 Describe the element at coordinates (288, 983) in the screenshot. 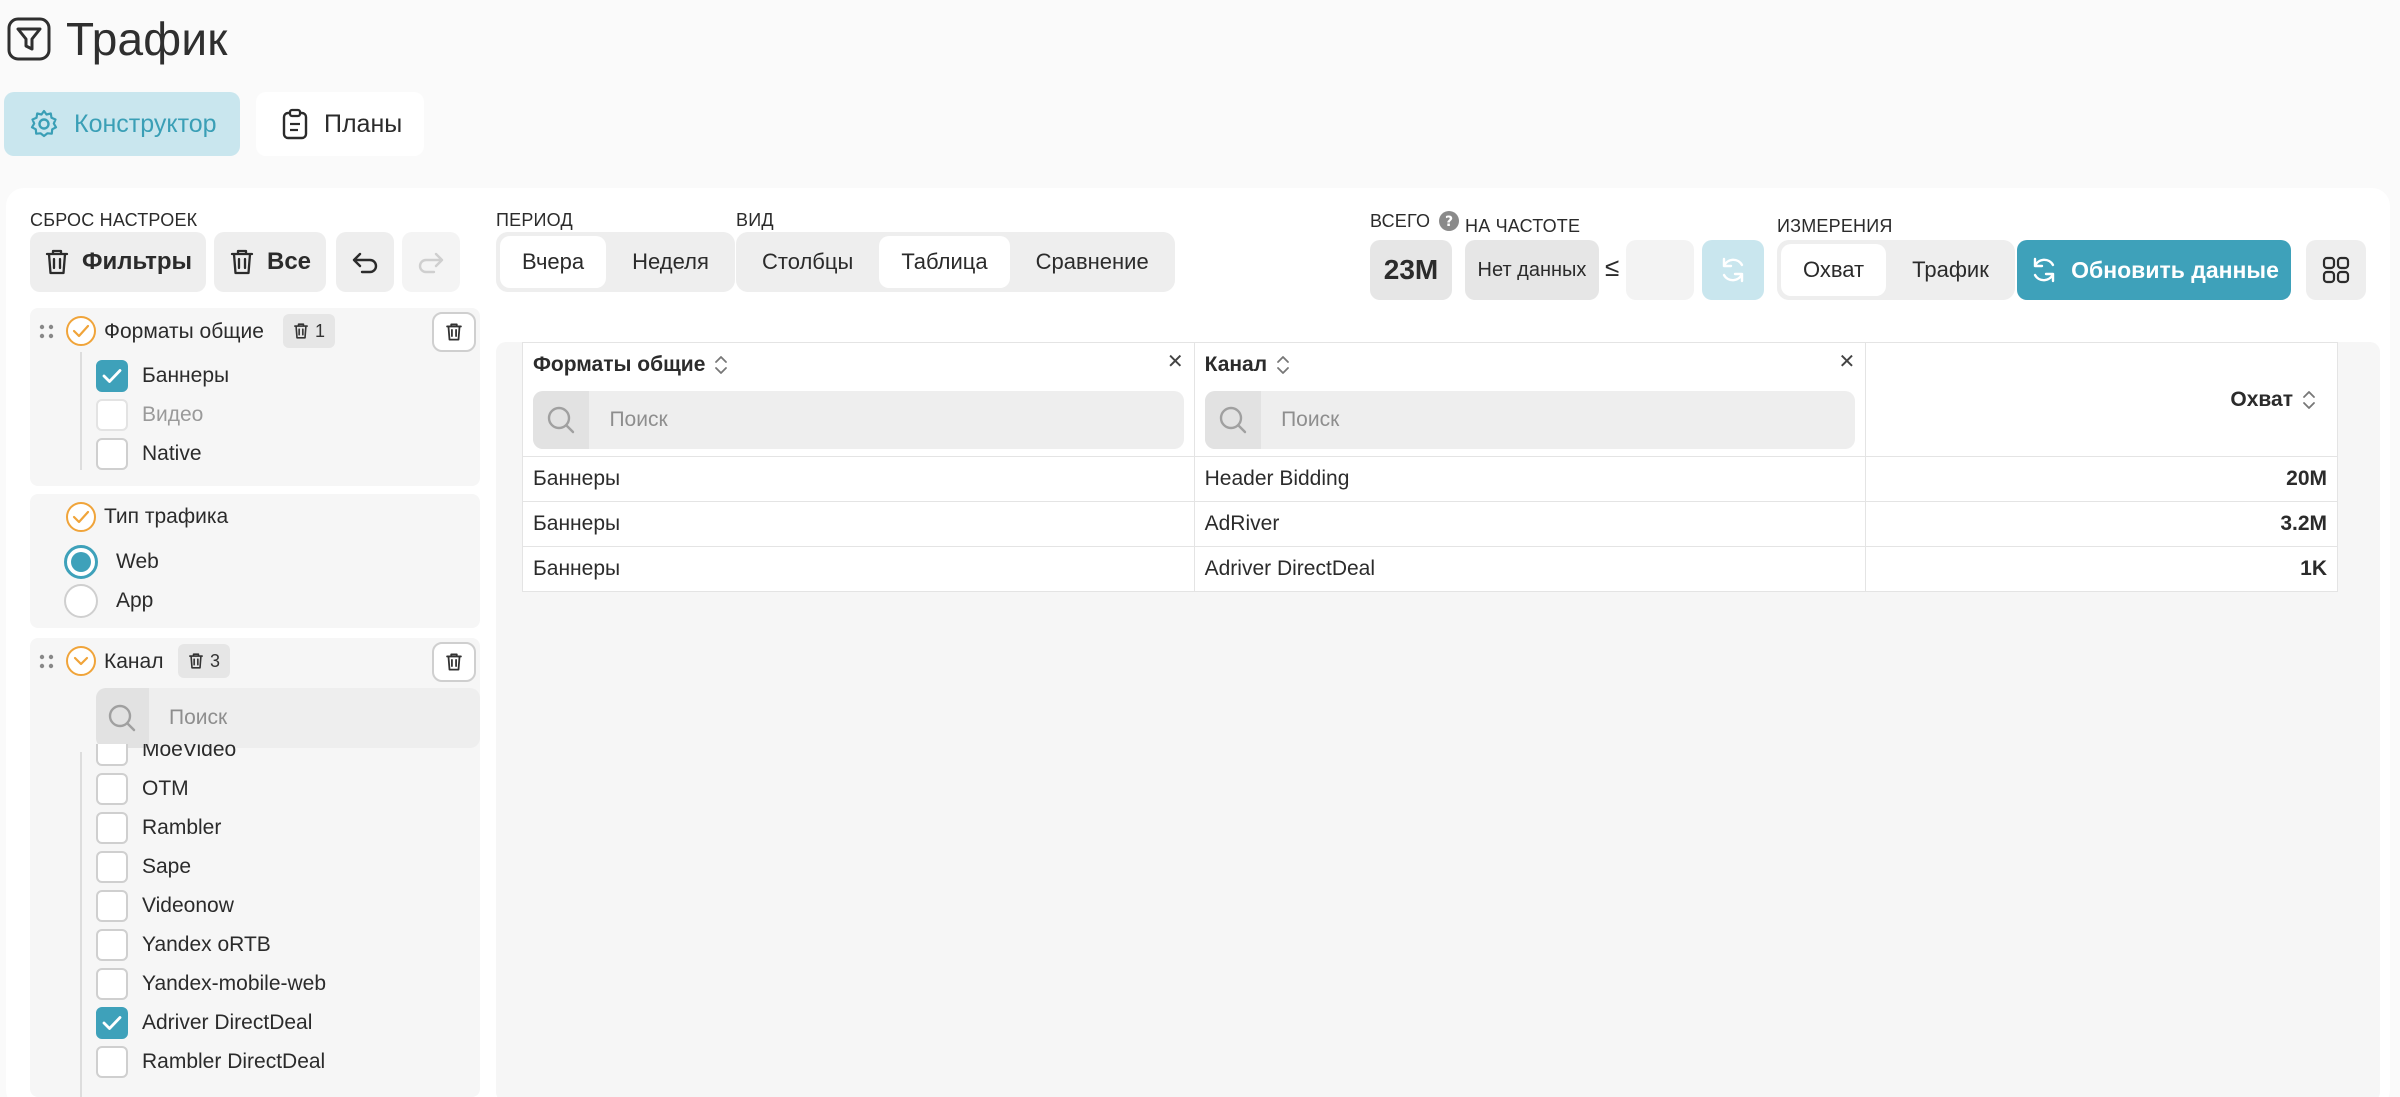

I see `option-channel: Yandex-mobile-web` at that location.